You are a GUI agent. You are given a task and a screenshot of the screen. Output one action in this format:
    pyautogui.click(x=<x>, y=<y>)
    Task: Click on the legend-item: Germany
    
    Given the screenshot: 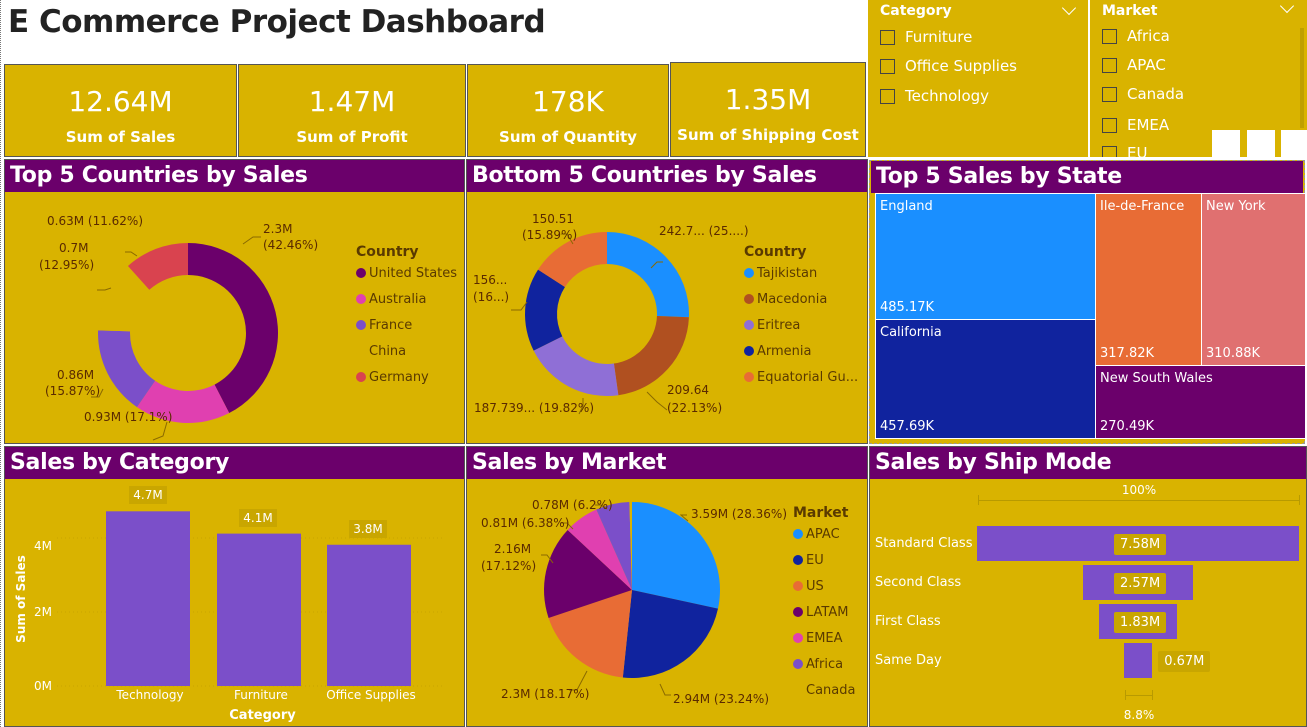 What is the action you would take?
    pyautogui.click(x=406, y=377)
    